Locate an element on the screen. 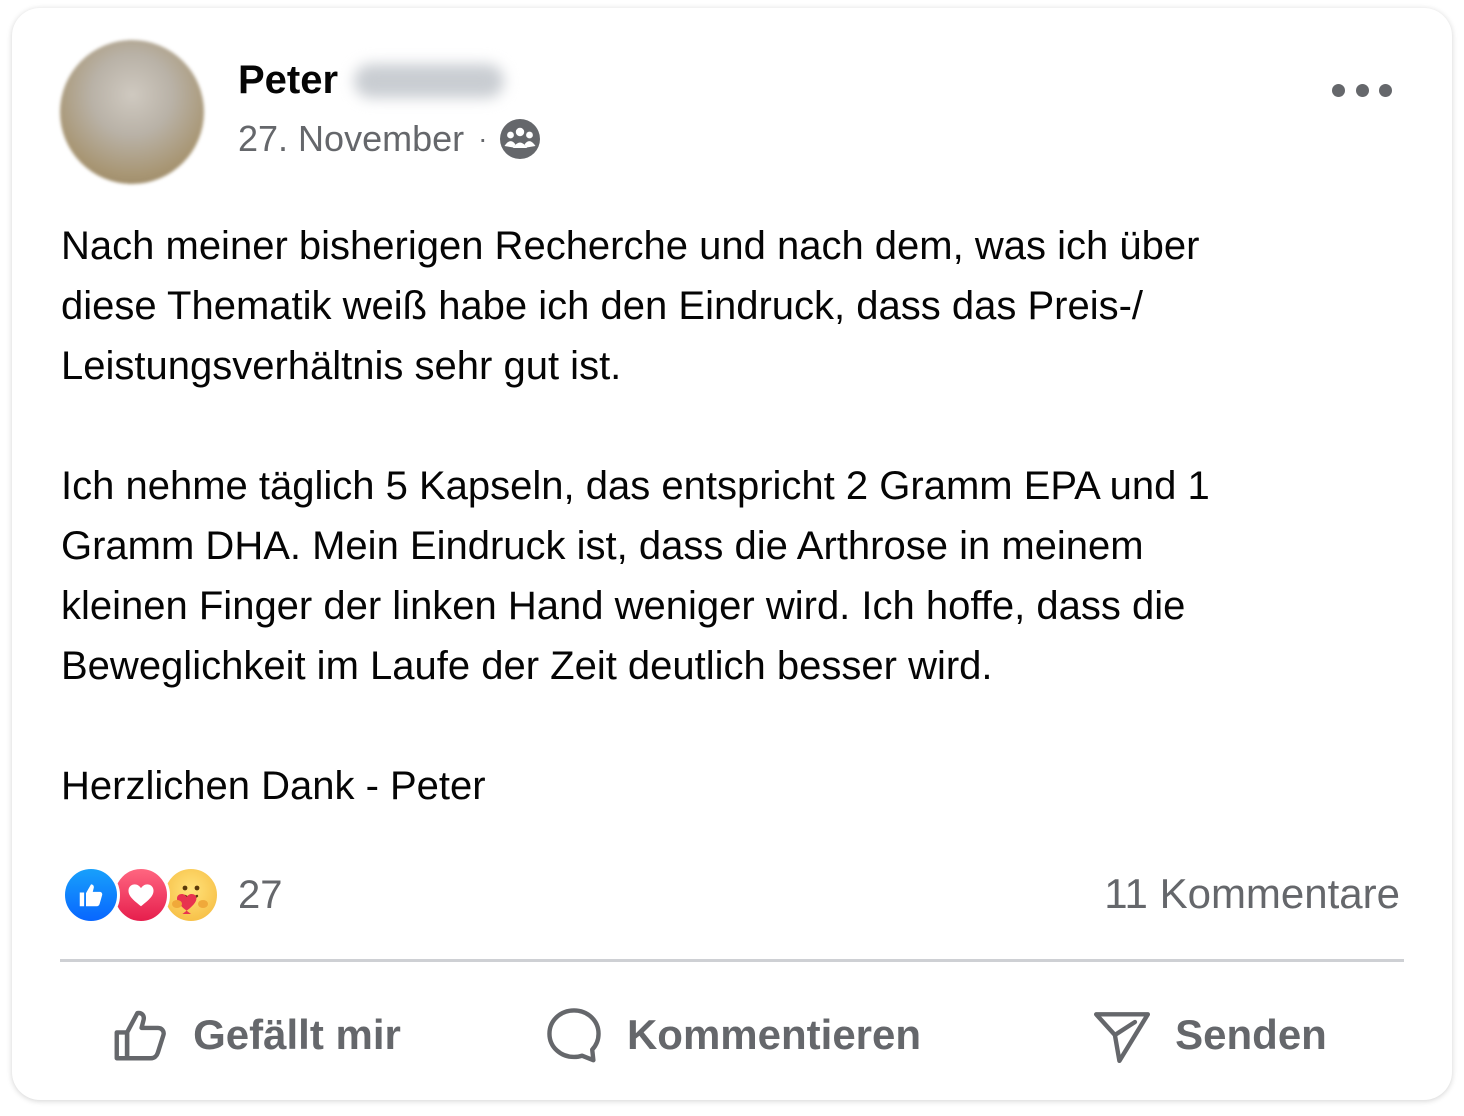 Image resolution: width=1464 pixels, height=1116 pixels. love-reaction-icon is located at coordinates (141, 895).